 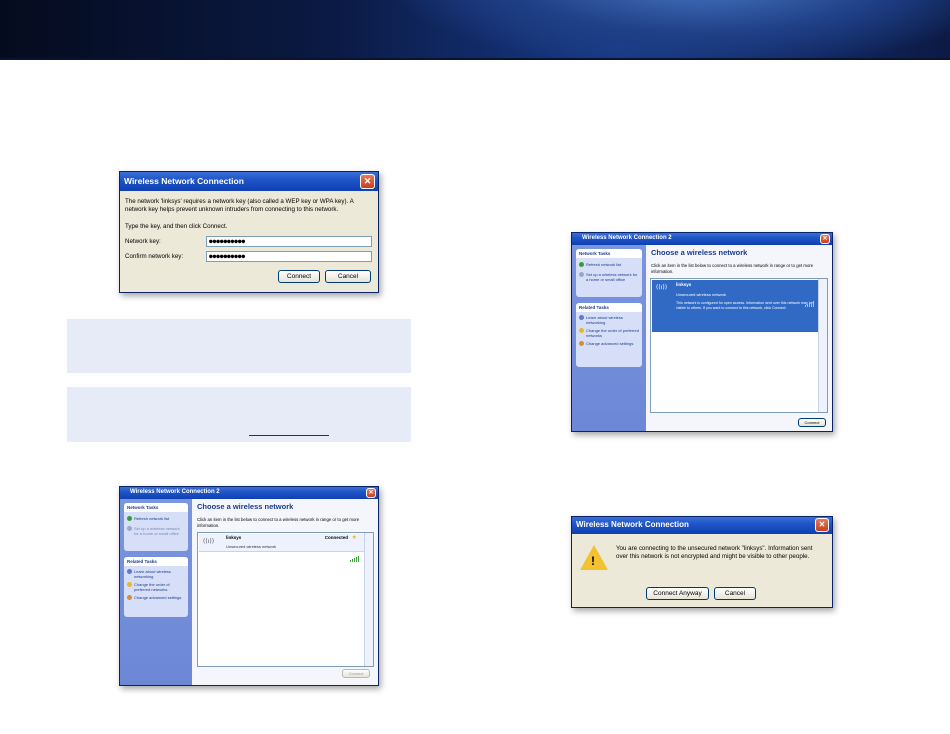 I want to click on network-key-instruction: Type the key, and then click Connect., so click(x=176, y=226).